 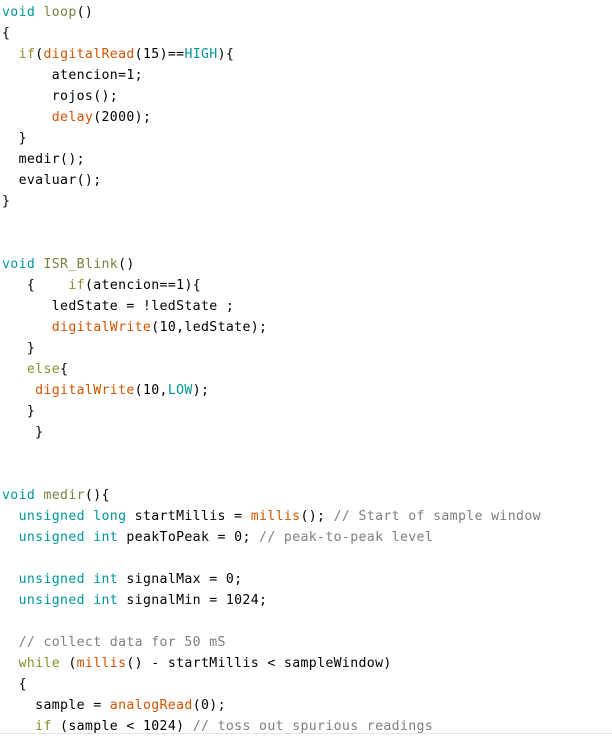 What do you see at coordinates (306, 306) in the screenshot?
I see `code-line: ledState = !ledState ;` at bounding box center [306, 306].